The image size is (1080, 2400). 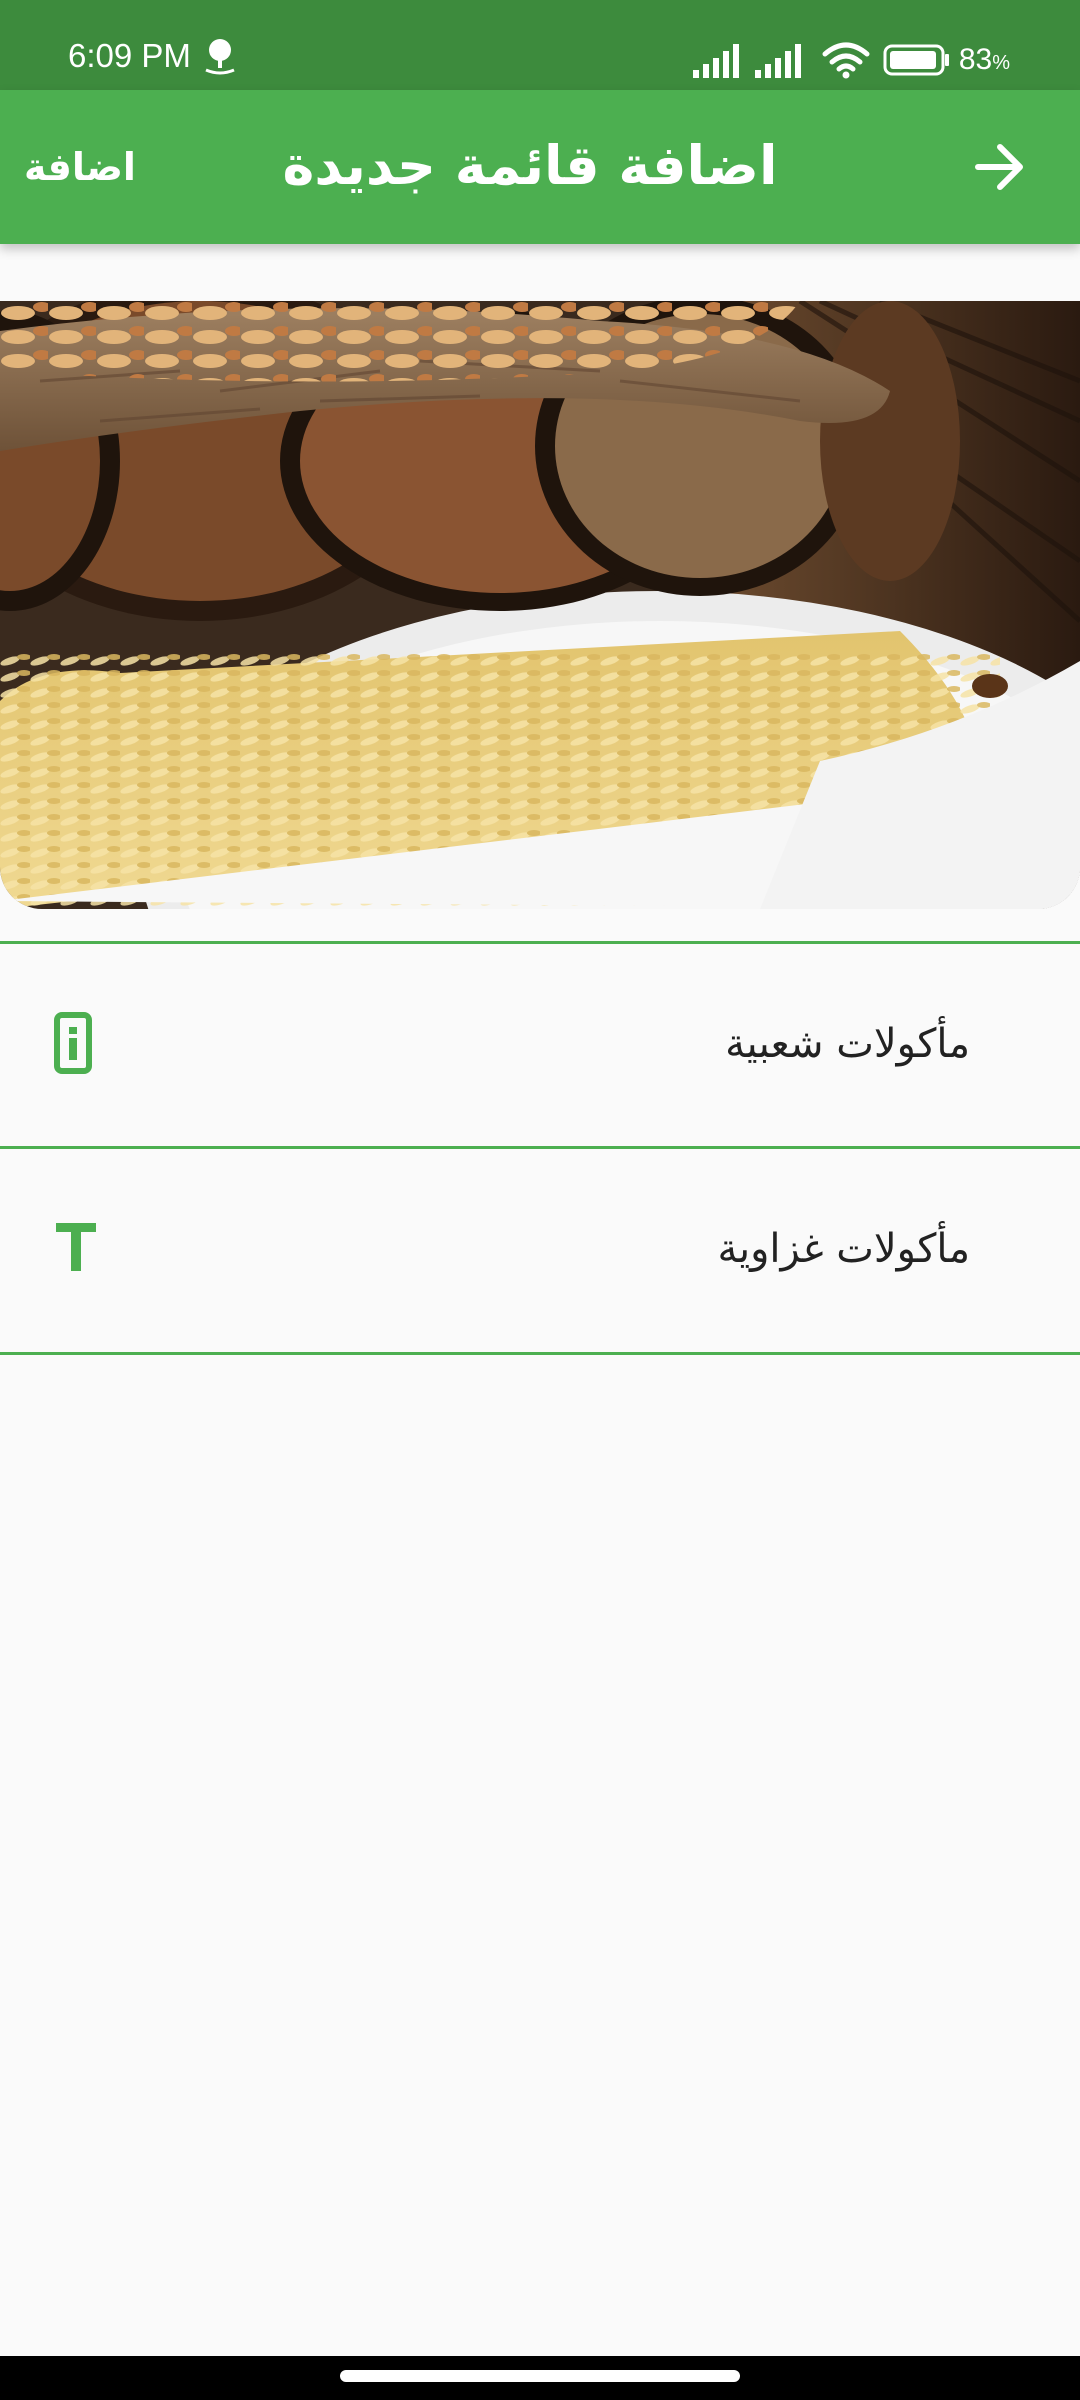 I want to click on divider, so click(x=540, y=1353).